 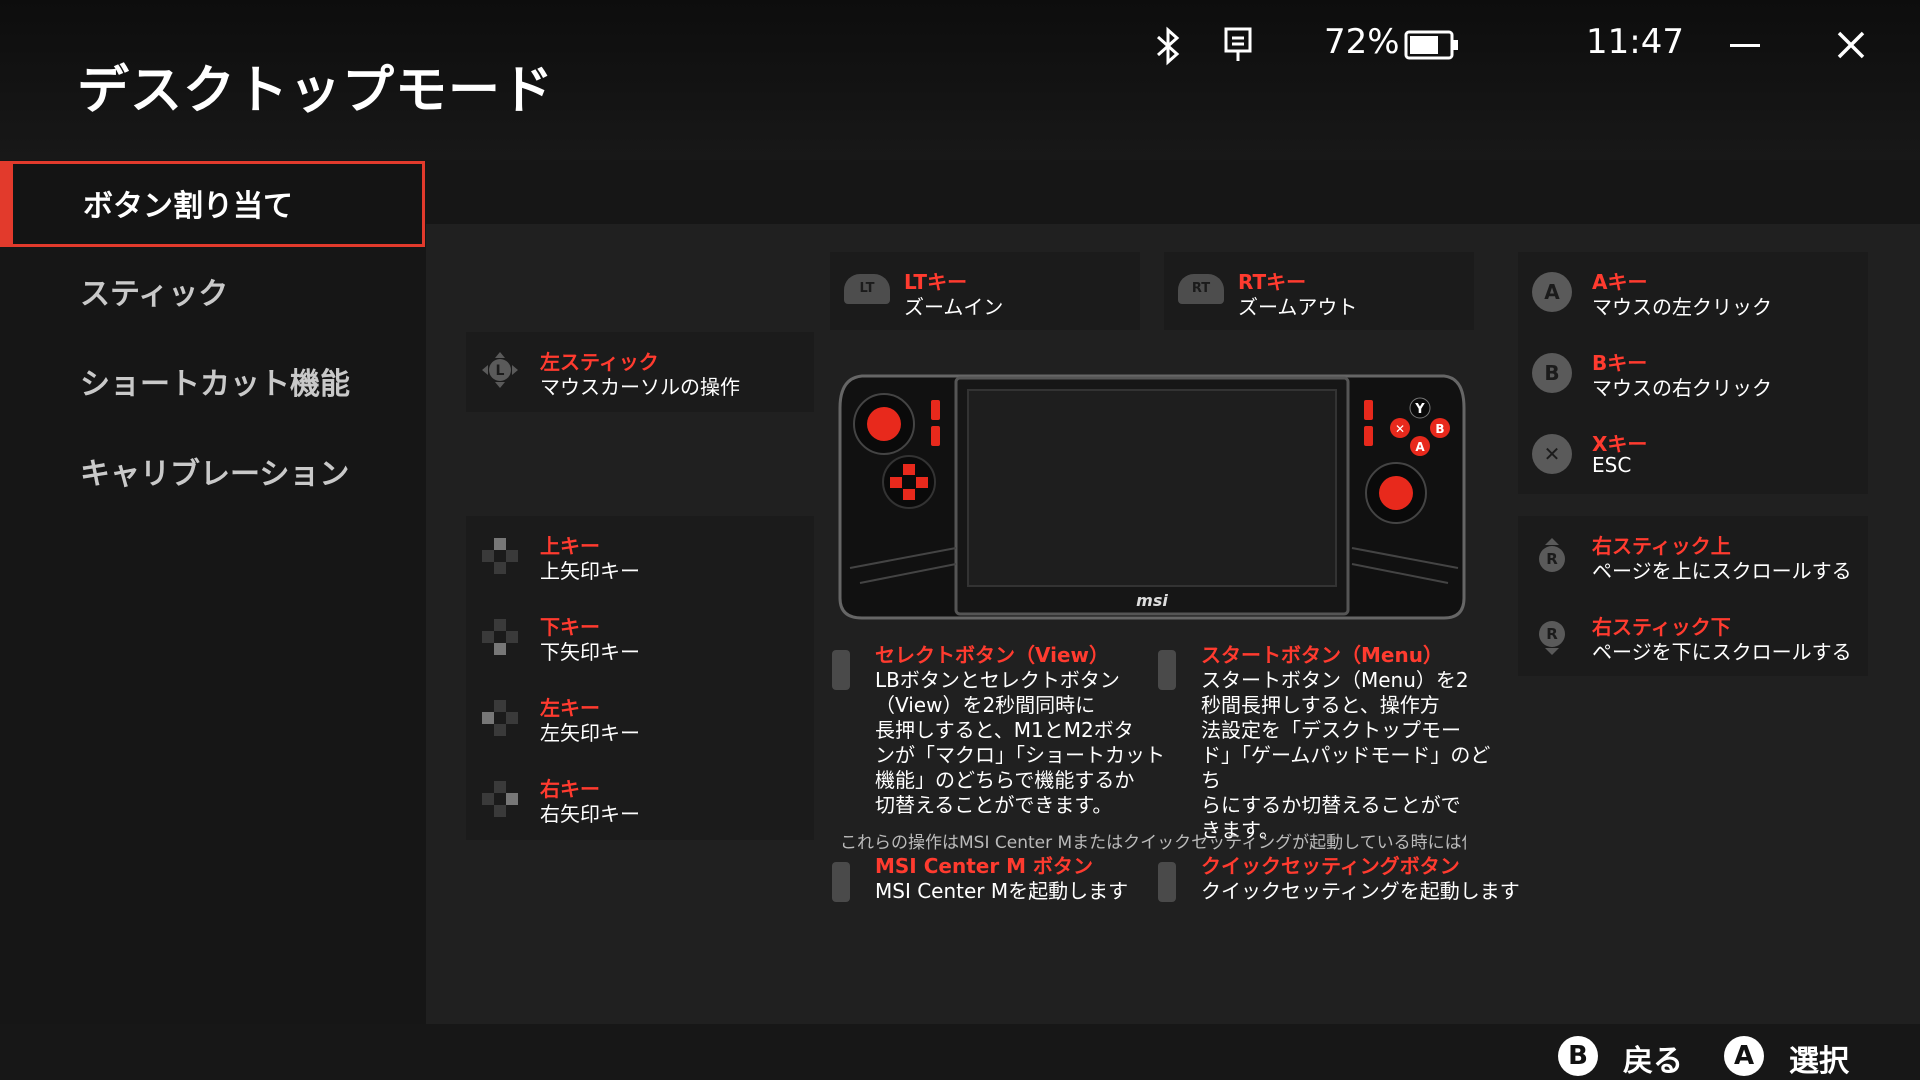 I want to click on right-desc: 右矢印キー, so click(x=590, y=814).